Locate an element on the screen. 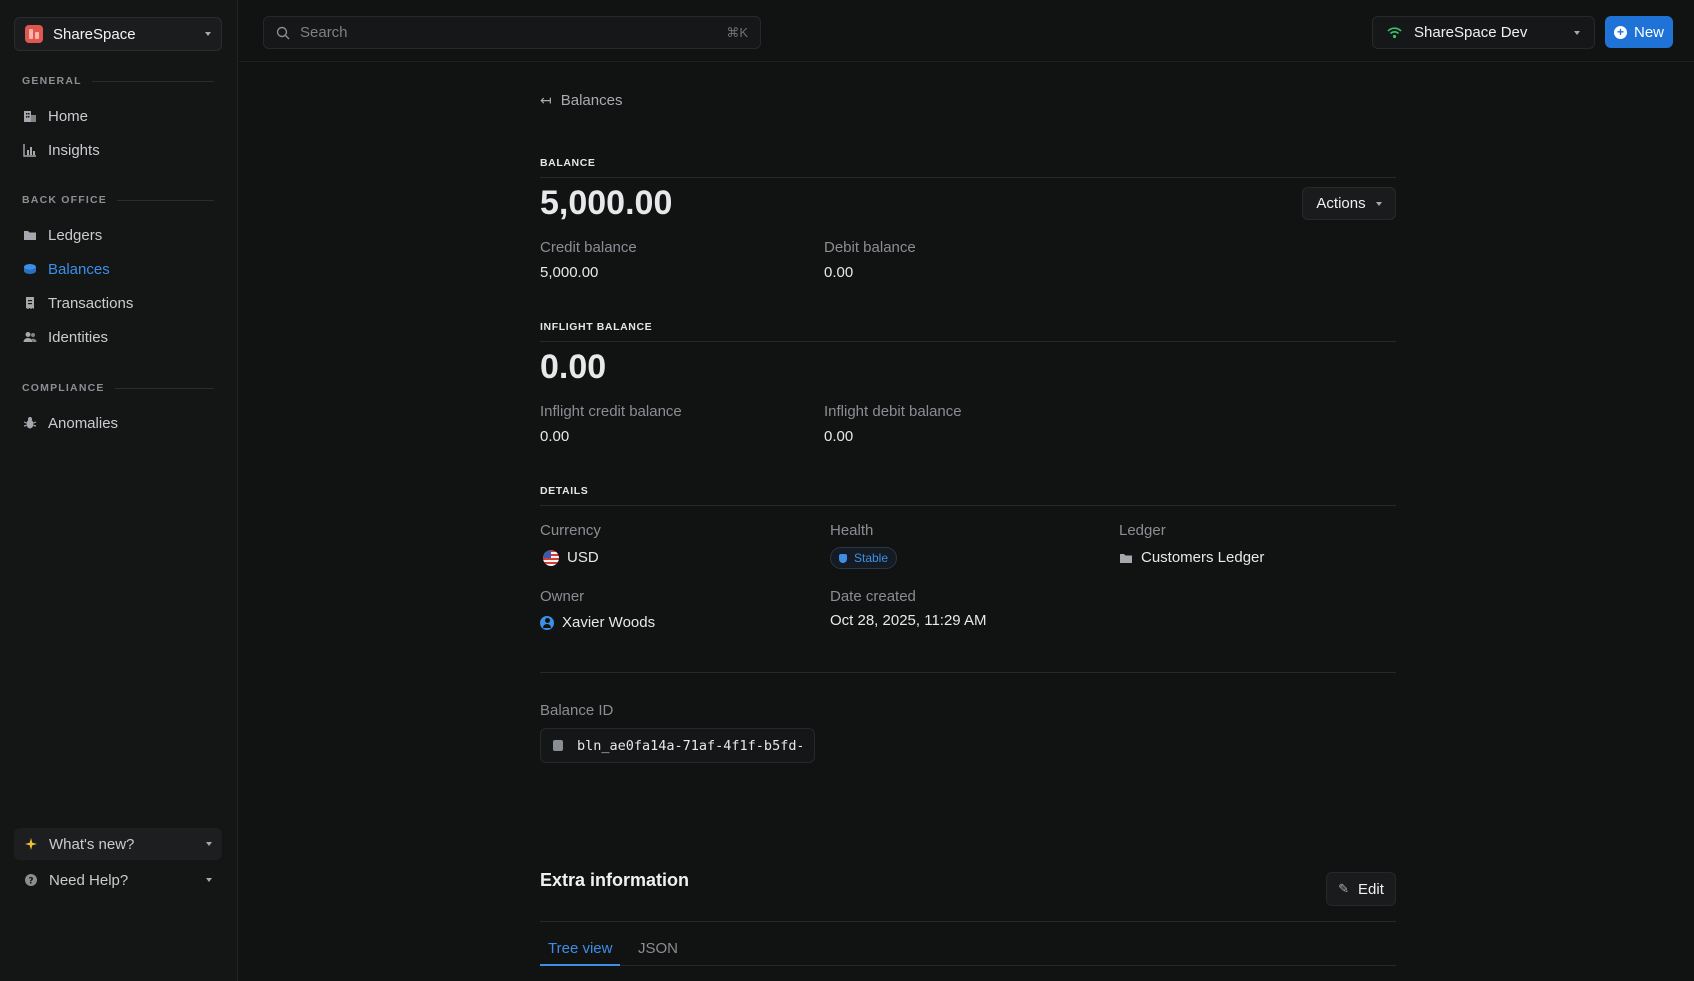 The height and width of the screenshot is (981, 1694). sidebar-item-insights: Insights is located at coordinates (118, 150).